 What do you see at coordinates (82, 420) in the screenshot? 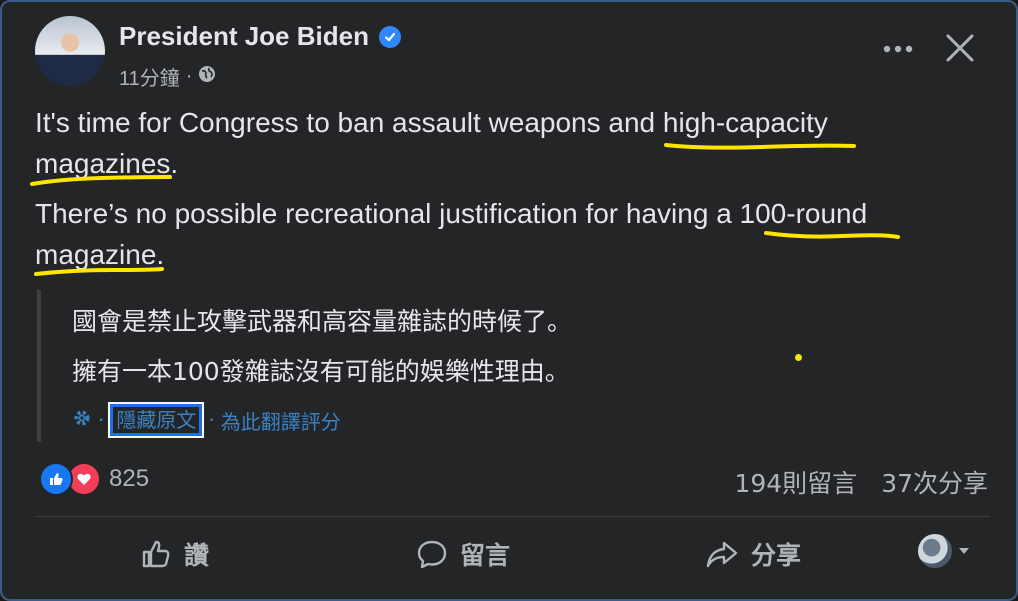
I see `gear-icon` at bounding box center [82, 420].